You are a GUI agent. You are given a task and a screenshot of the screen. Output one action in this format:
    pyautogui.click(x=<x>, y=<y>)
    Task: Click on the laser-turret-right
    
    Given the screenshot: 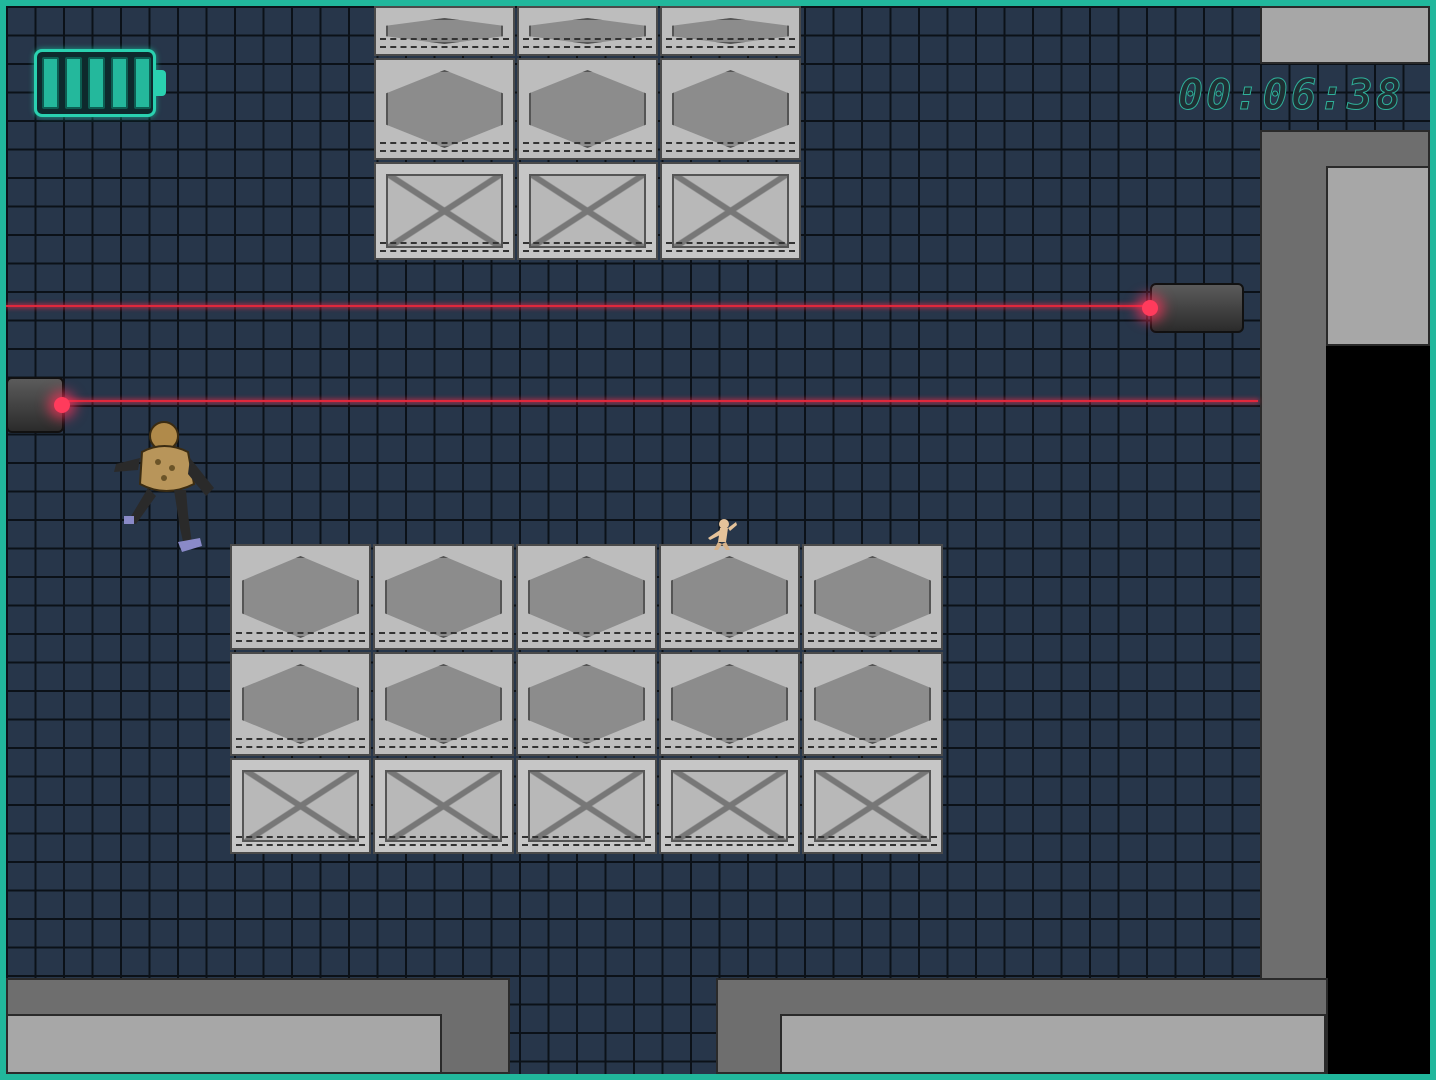 What is the action you would take?
    pyautogui.click(x=1193, y=308)
    